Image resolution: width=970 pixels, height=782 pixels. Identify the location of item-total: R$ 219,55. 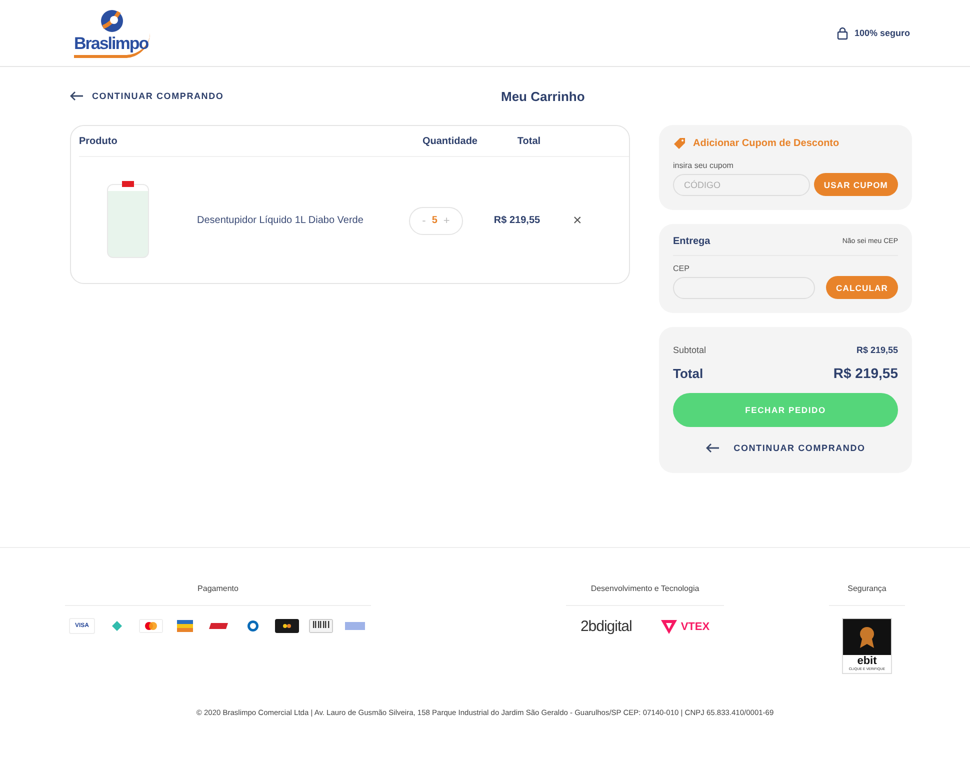
(517, 220).